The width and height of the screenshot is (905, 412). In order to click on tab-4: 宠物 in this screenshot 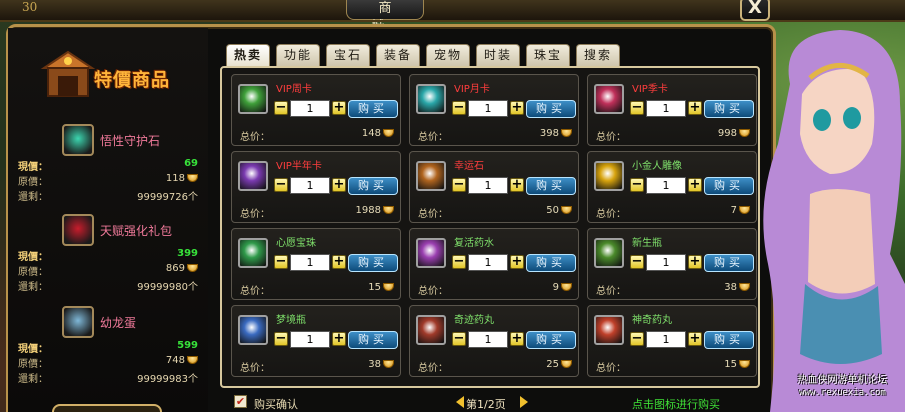, I will do `click(448, 55)`.